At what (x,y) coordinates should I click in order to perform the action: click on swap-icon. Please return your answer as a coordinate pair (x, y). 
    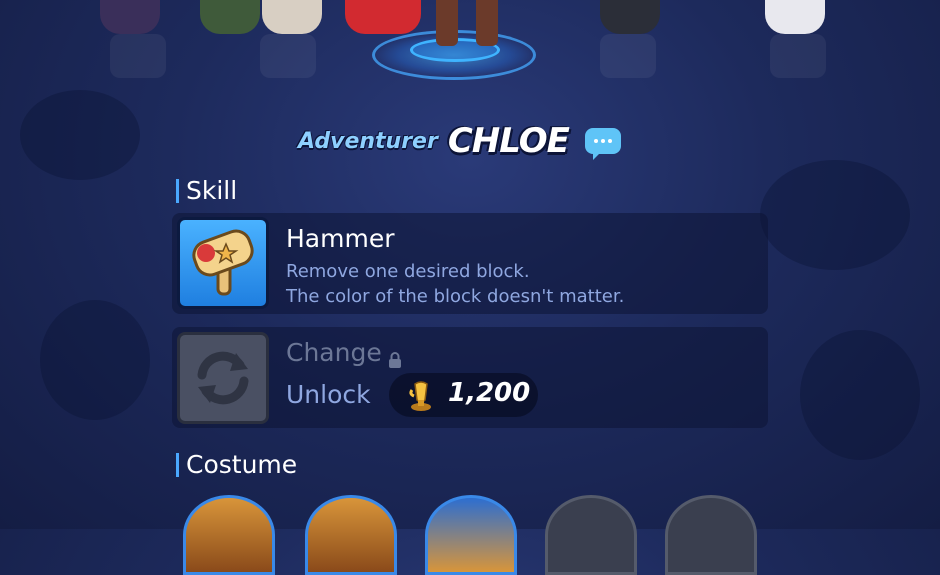
    Looking at the image, I should click on (223, 378).